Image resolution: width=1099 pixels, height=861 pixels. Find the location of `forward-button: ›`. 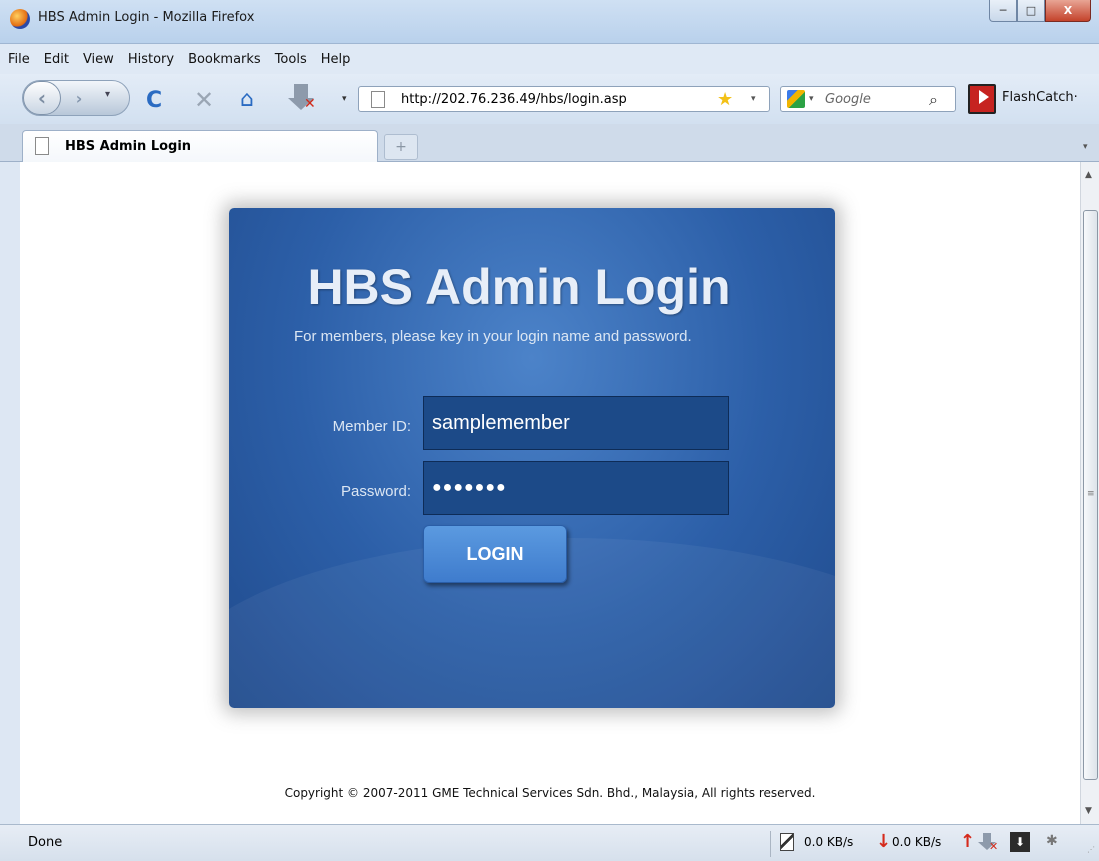

forward-button: › is located at coordinates (79, 98).